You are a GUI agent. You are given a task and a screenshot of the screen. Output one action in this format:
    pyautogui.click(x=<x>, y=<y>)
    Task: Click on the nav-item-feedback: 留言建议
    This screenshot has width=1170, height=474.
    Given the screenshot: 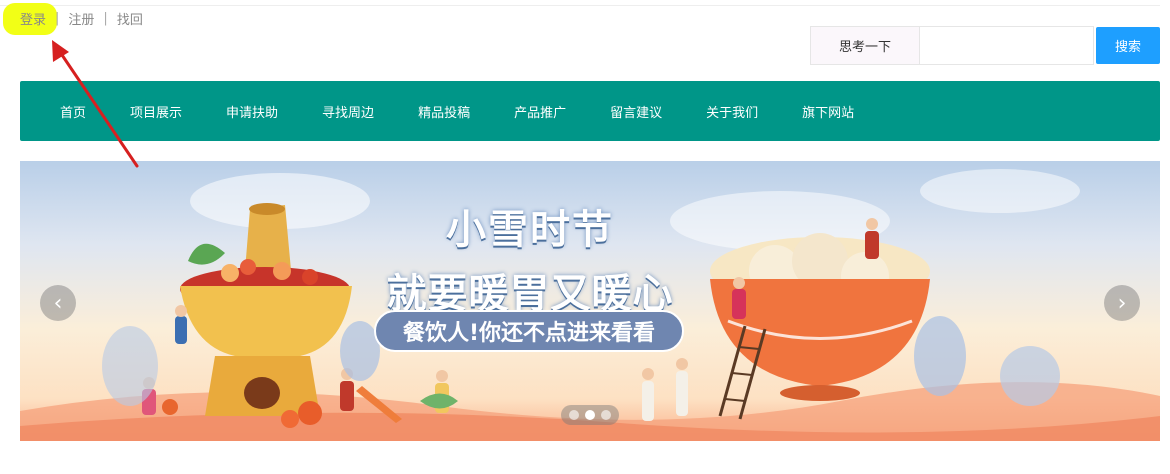 What is the action you would take?
    pyautogui.click(x=636, y=111)
    